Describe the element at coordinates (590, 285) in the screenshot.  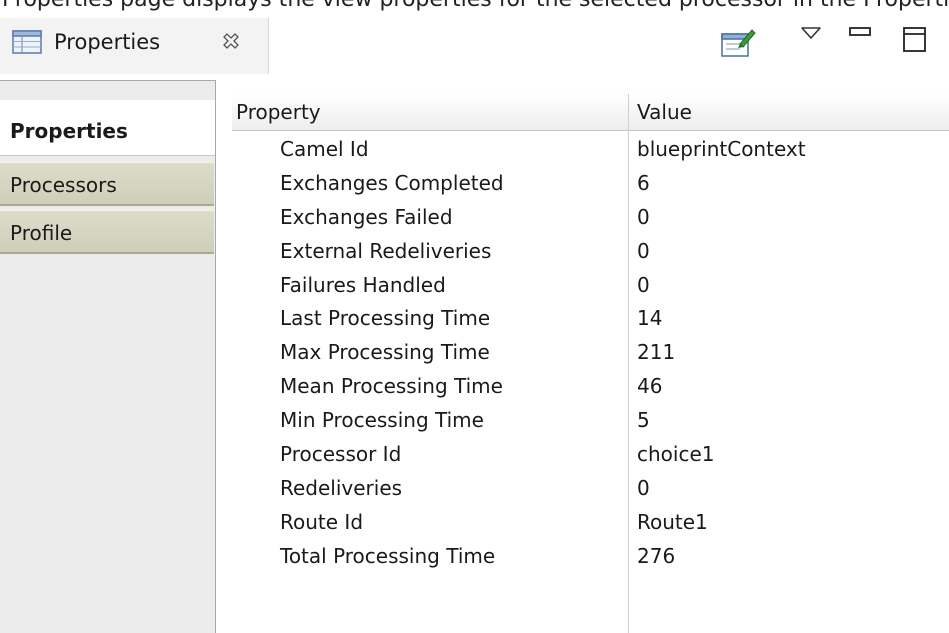
I see `table-row: Failures Handled 0` at that location.